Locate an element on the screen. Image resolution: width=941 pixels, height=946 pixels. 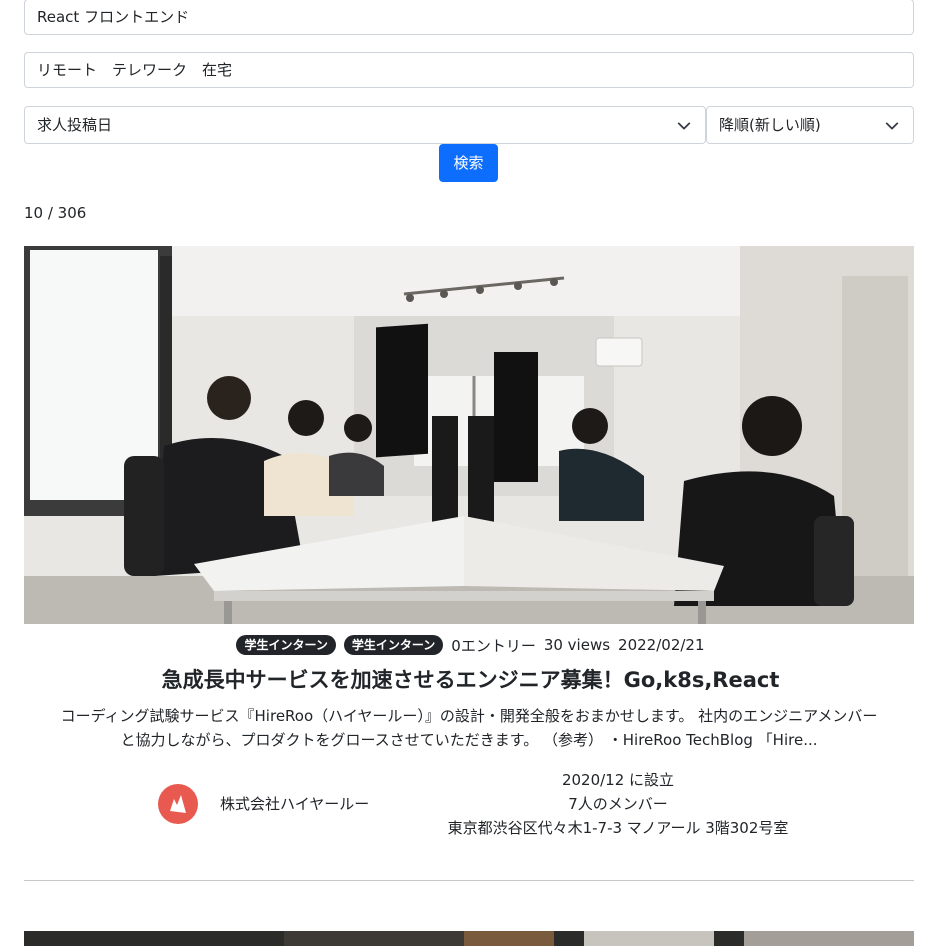
sort-field-select: 求人投稿日 is located at coordinates (365, 125).